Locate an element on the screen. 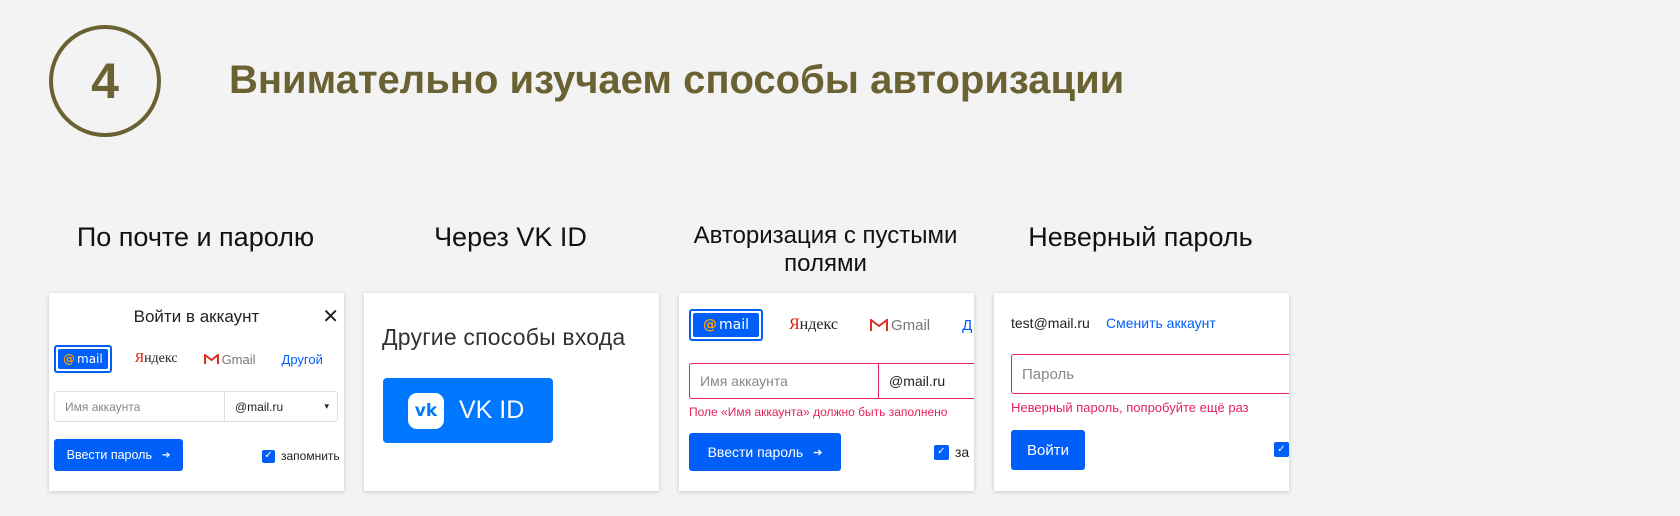 This screenshot has width=1680, height=516. caption-vk-id: Через VK ID is located at coordinates (510, 237).